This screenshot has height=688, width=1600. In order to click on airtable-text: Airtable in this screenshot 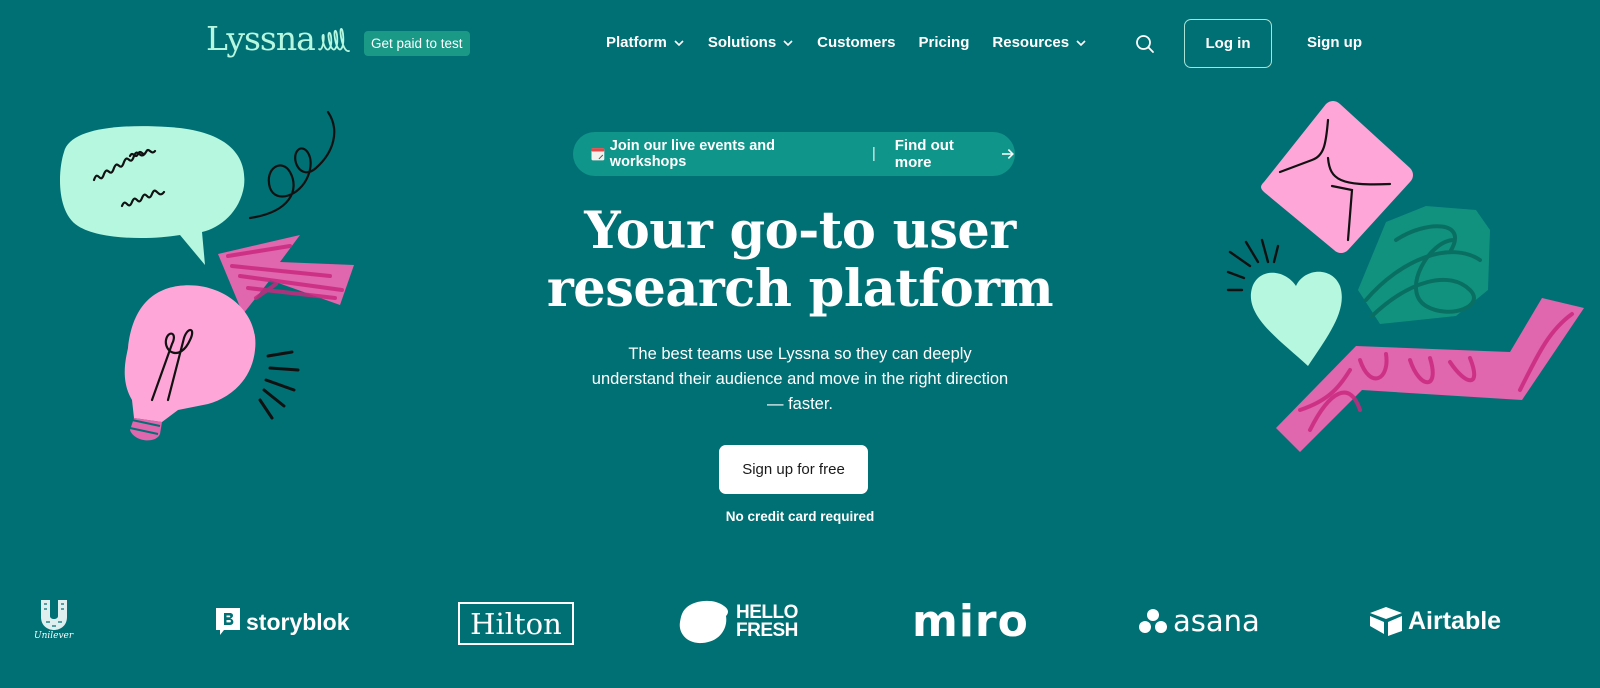, I will do `click(1455, 620)`.